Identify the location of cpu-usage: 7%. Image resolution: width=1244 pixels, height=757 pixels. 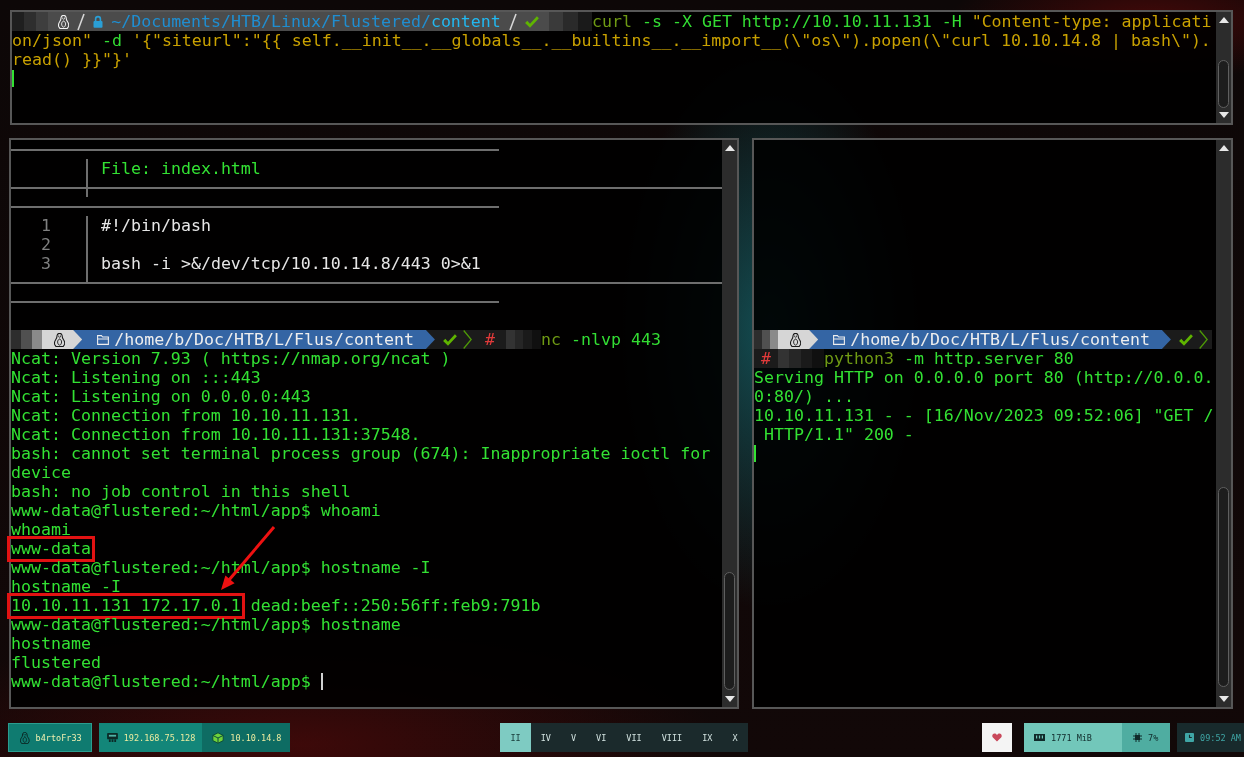
(1153, 737).